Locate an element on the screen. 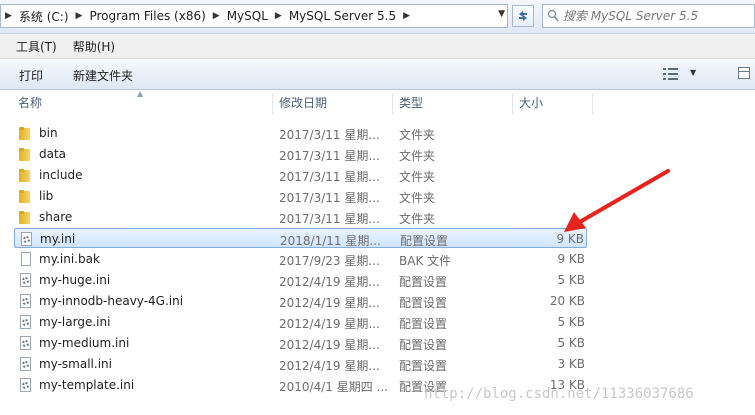 This screenshot has width=755, height=415. file-name: include is located at coordinates (61, 175).